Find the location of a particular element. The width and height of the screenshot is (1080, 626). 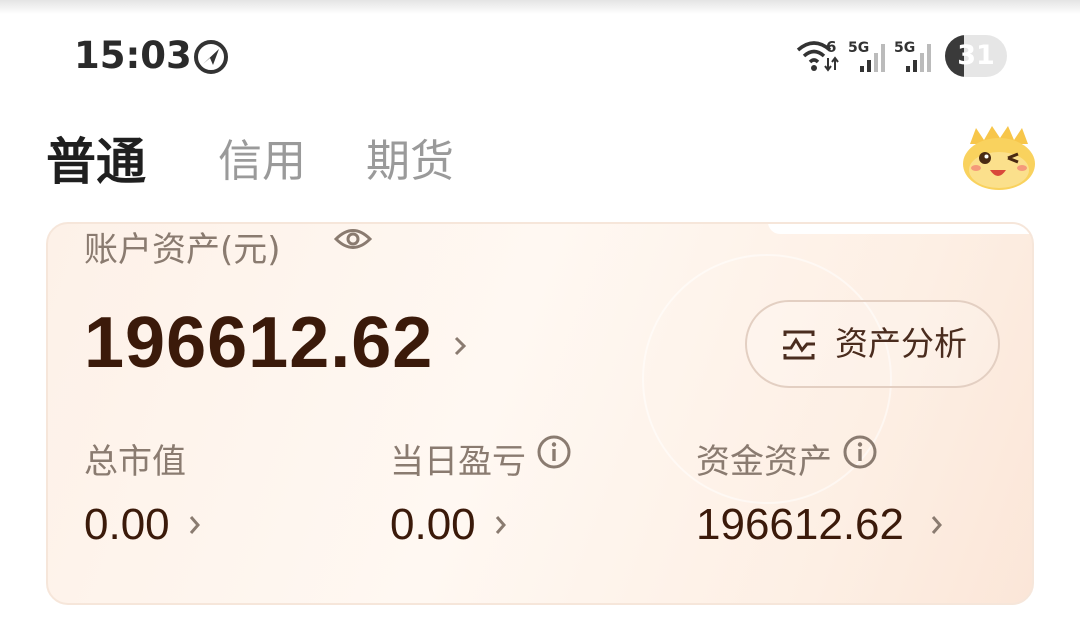

cash-assets-label: 资金资产 is located at coordinates (764, 462).